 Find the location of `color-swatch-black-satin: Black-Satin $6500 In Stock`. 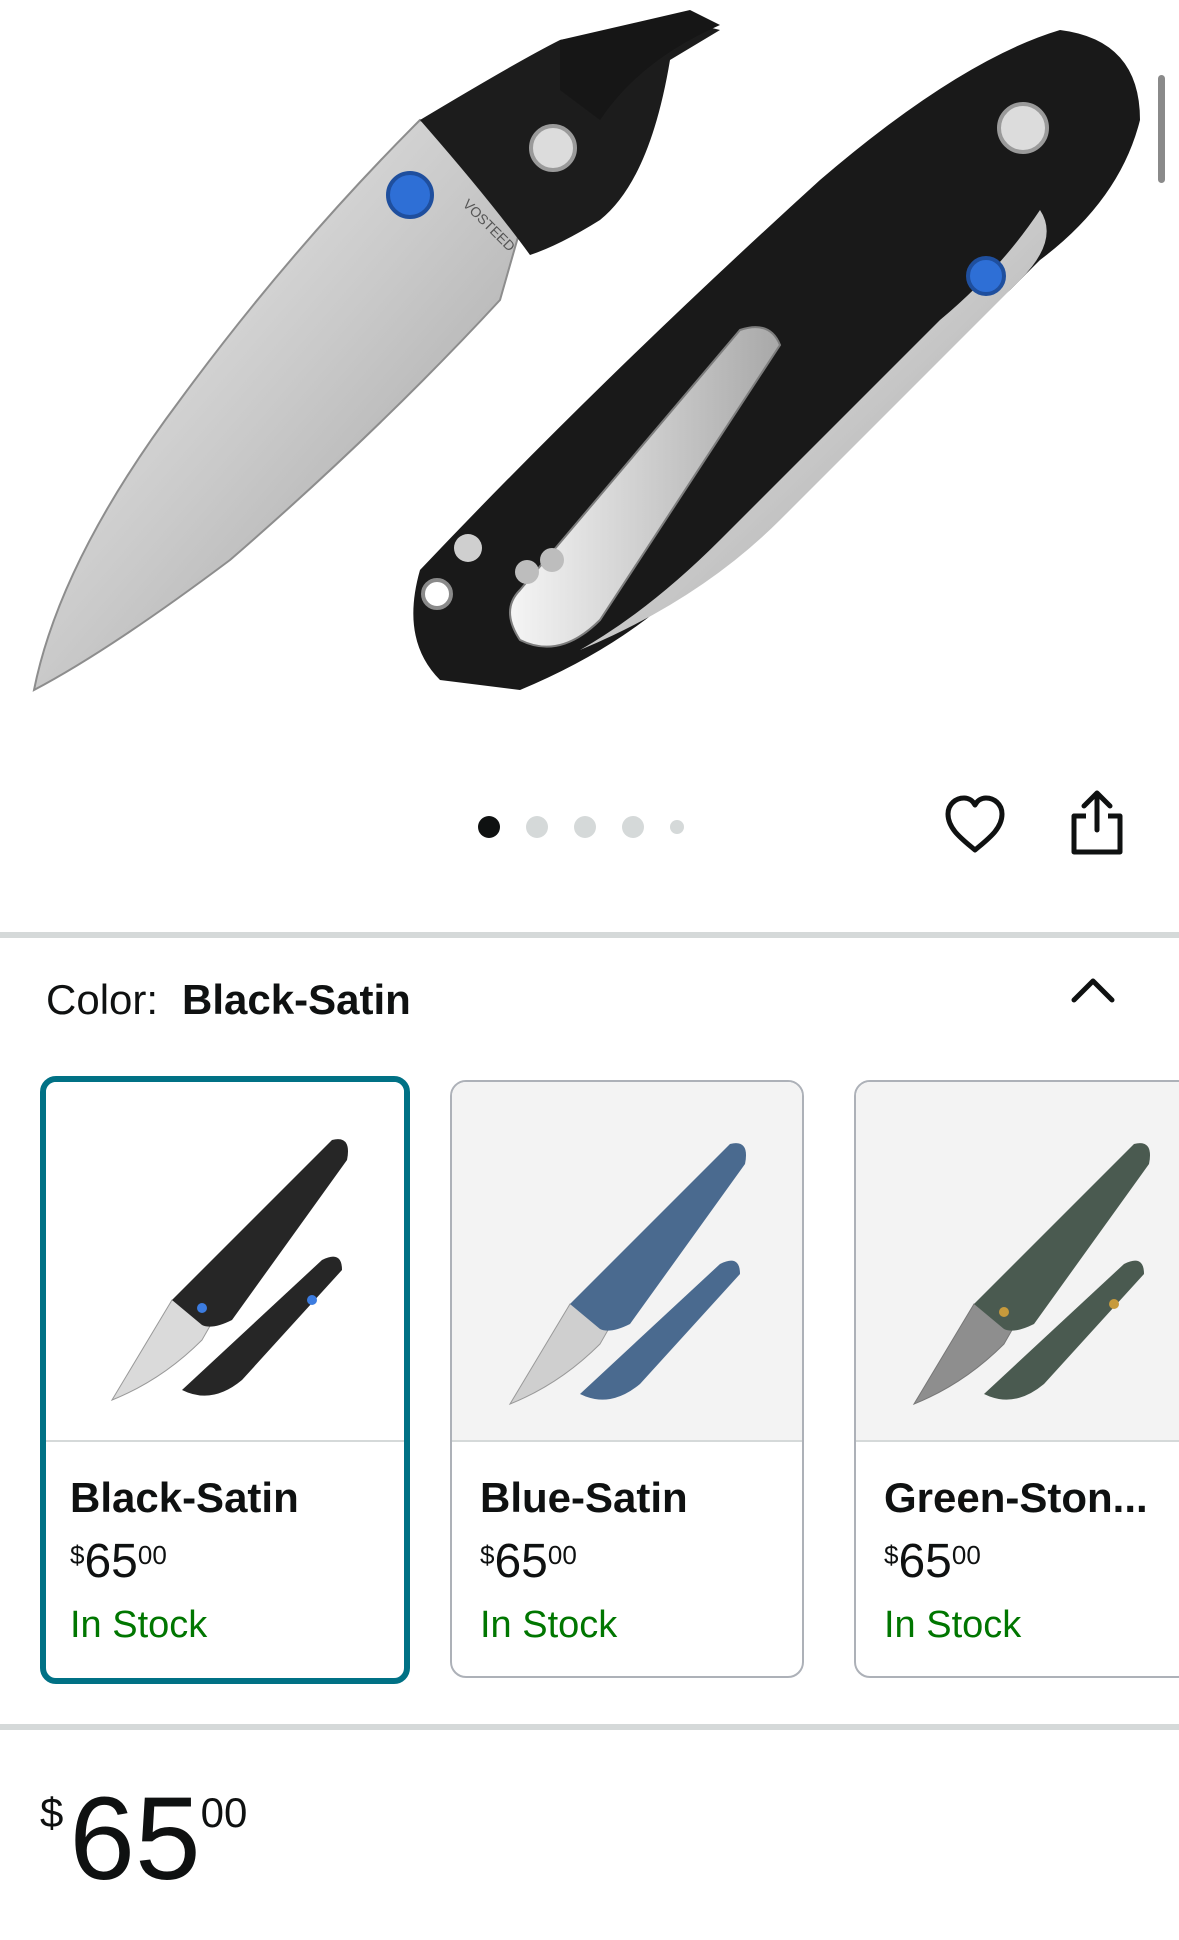

color-swatch-black-satin: Black-Satin $6500 In Stock is located at coordinates (225, 1380).